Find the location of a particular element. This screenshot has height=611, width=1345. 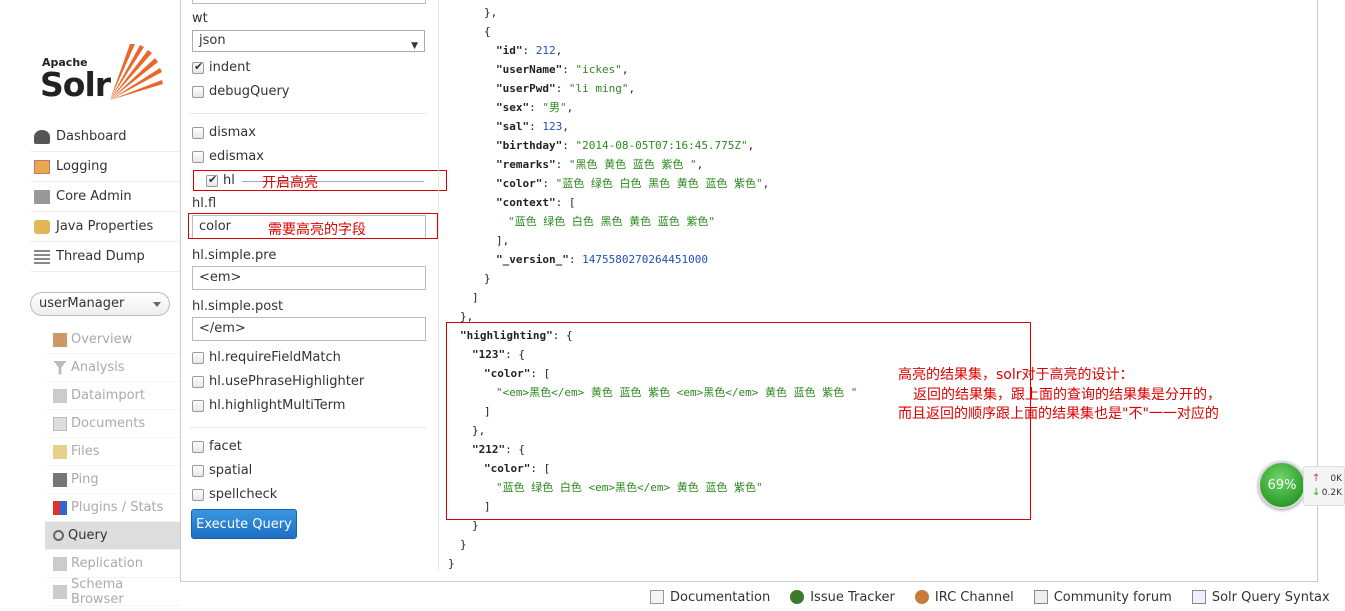

core-nav-label: Plugins / Stats is located at coordinates (117, 507).